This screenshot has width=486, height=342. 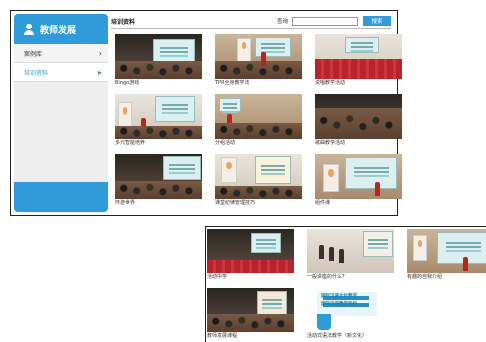 I want to click on sidebar: 教师发展 案例库 › 培训资料 ▸, so click(x=61, y=113).